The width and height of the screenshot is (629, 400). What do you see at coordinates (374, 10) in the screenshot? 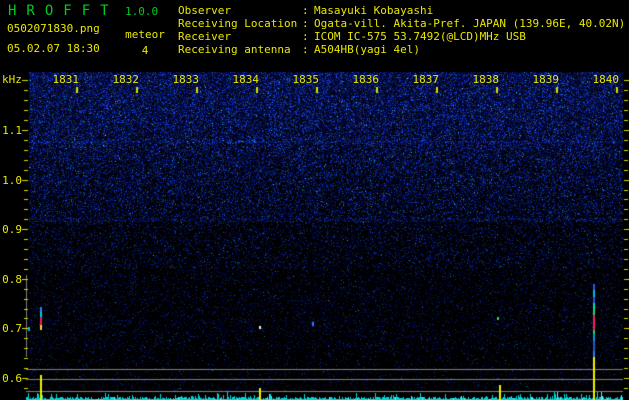
I see `info-value: Masayuki Kobayashi` at bounding box center [374, 10].